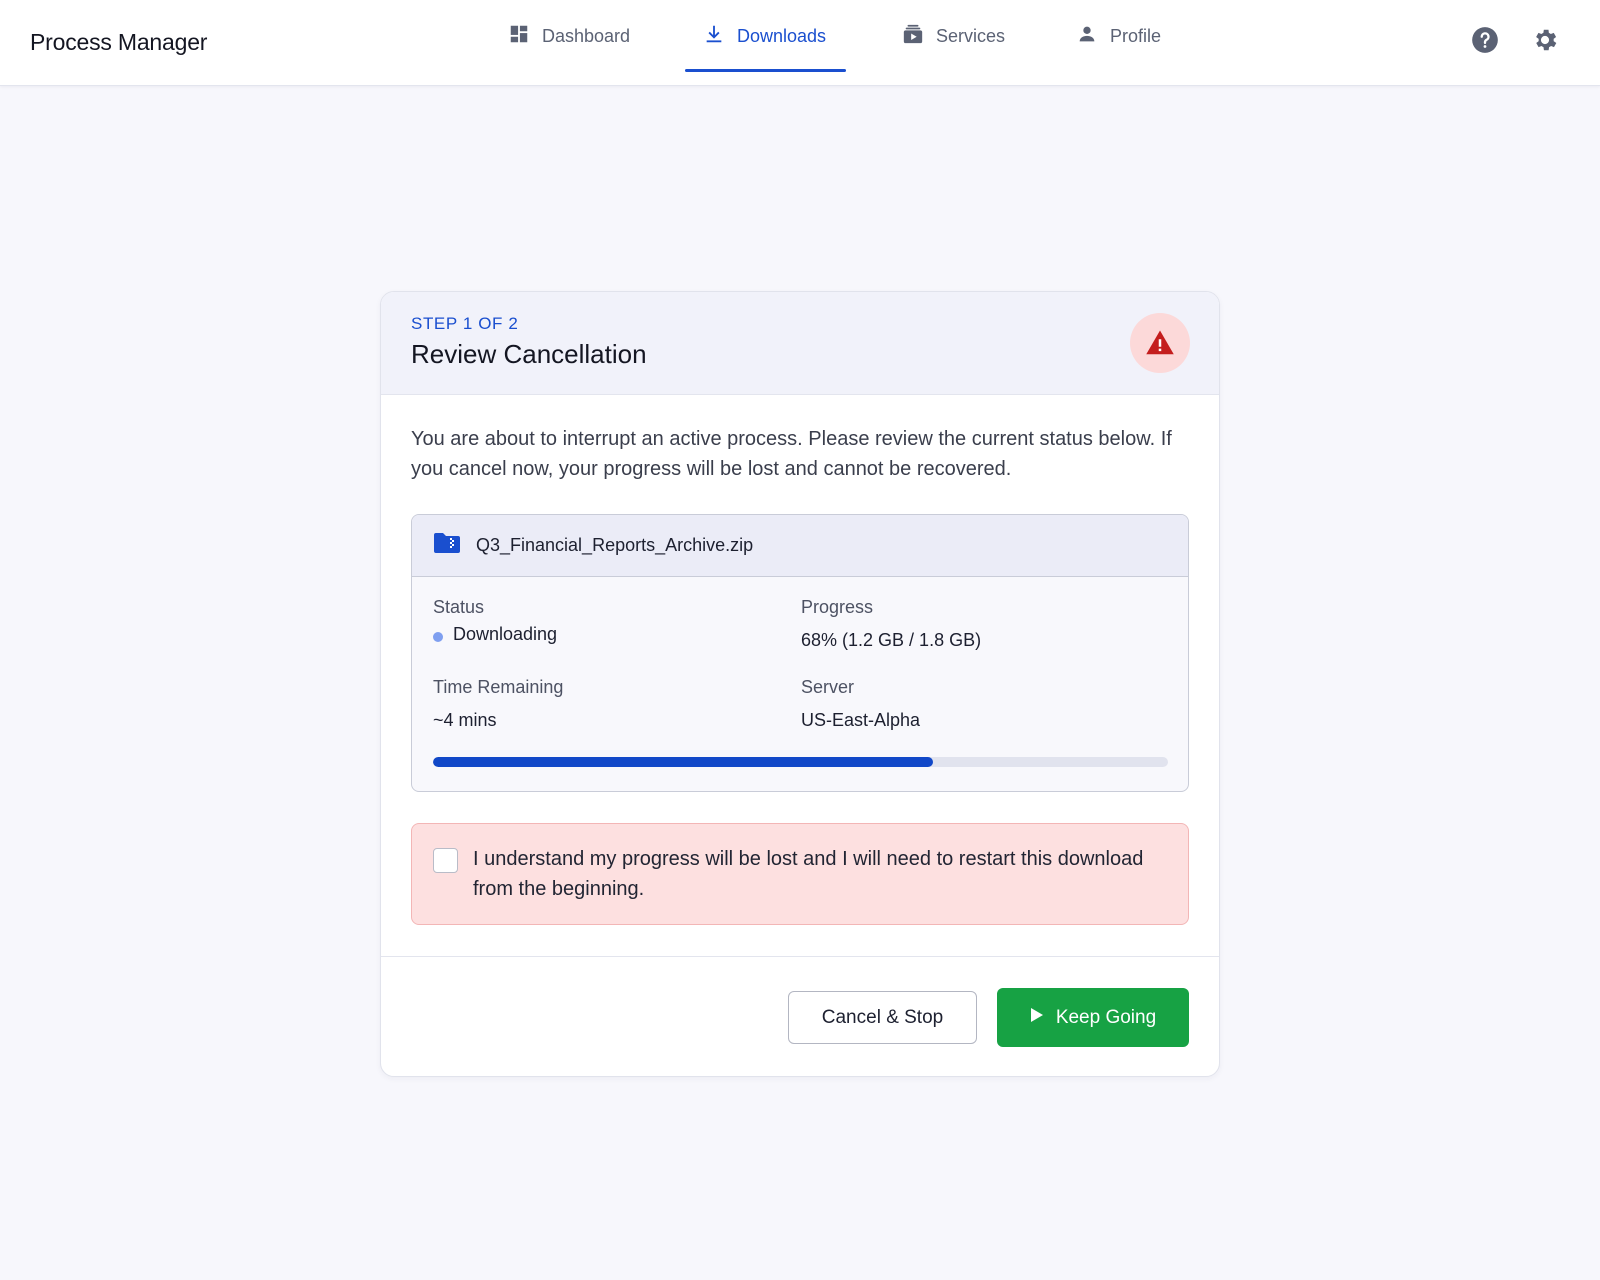 The image size is (1600, 1280). What do you see at coordinates (913, 36) in the screenshot?
I see `services-icon` at bounding box center [913, 36].